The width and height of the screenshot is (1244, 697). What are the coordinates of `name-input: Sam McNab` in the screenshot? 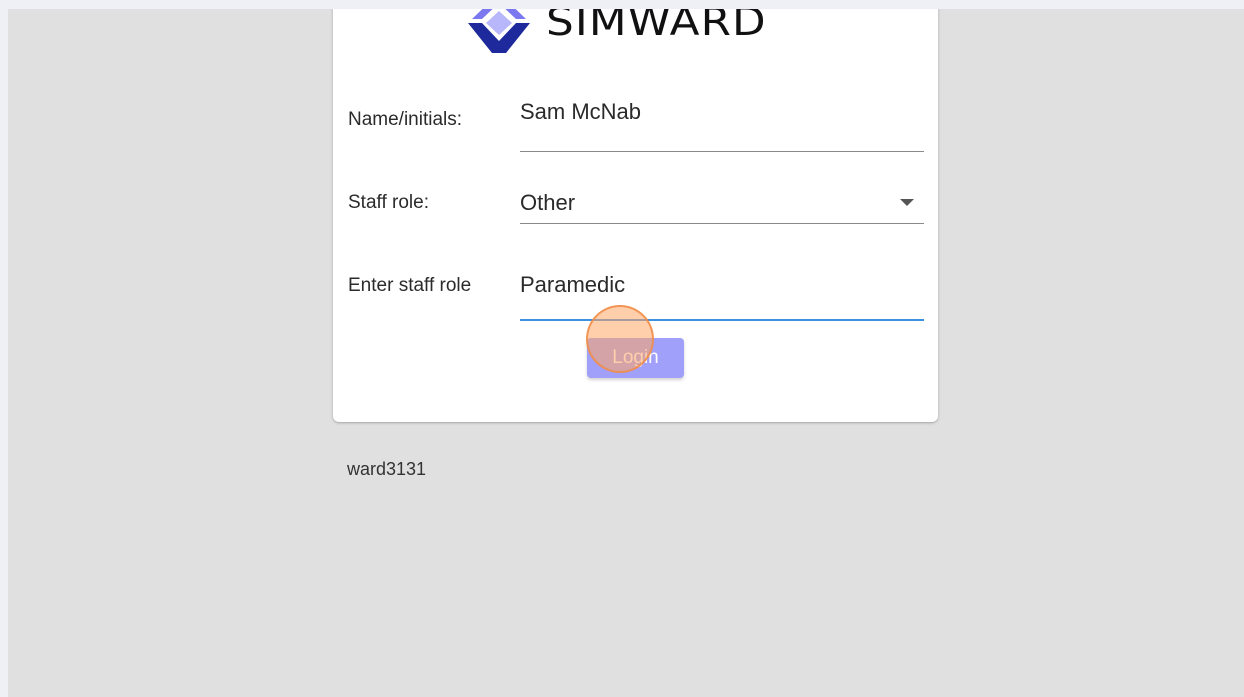 It's located at (580, 112).